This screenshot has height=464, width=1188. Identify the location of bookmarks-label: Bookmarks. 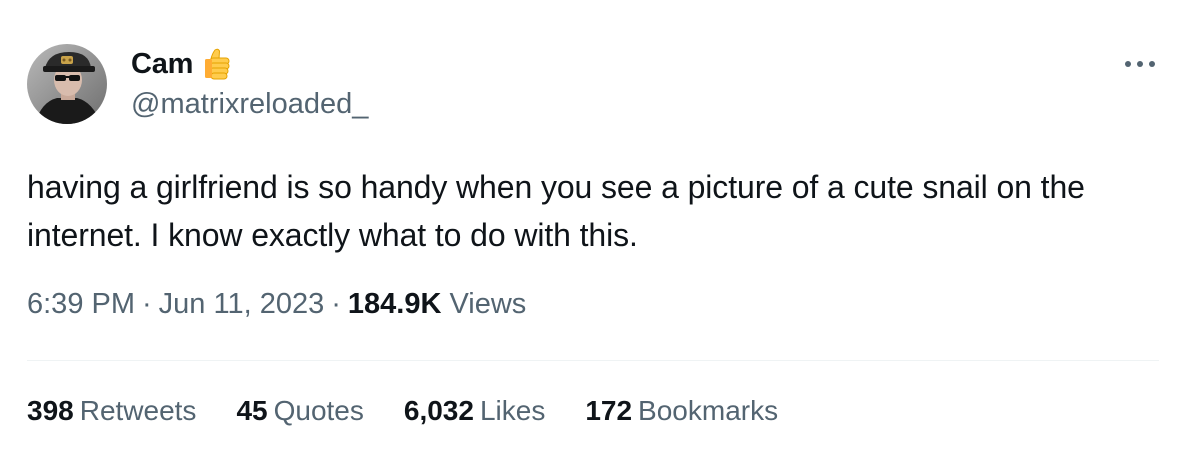
(708, 410).